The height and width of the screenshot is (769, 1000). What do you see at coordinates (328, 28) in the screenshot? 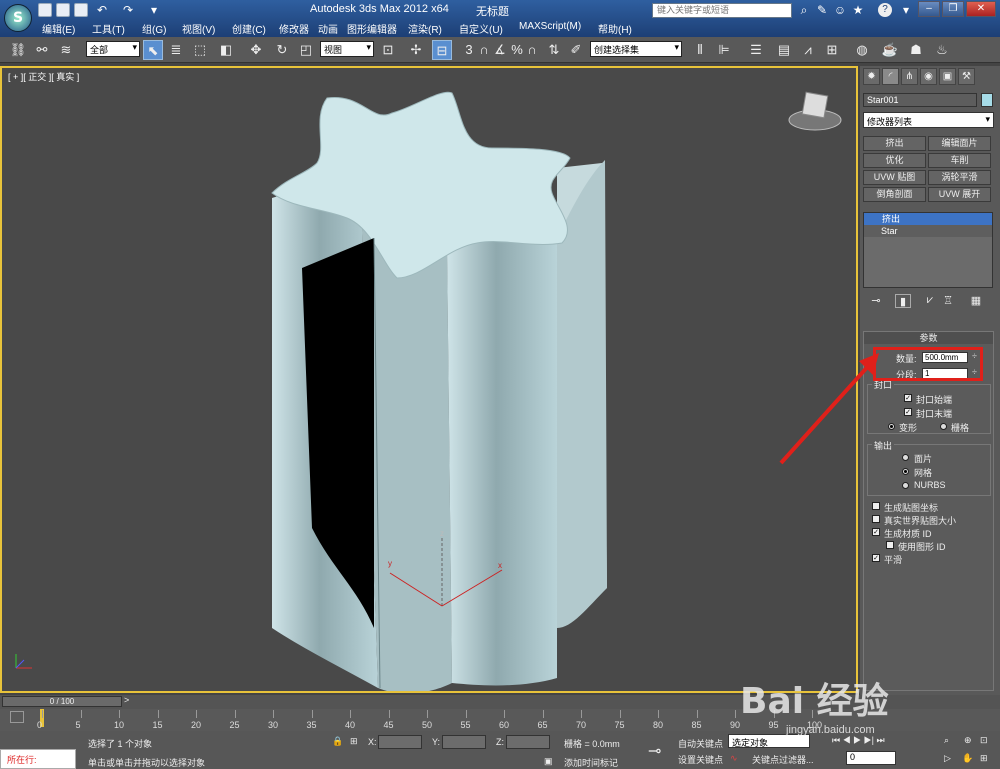
I see `menu-animation: 动画` at bounding box center [328, 28].